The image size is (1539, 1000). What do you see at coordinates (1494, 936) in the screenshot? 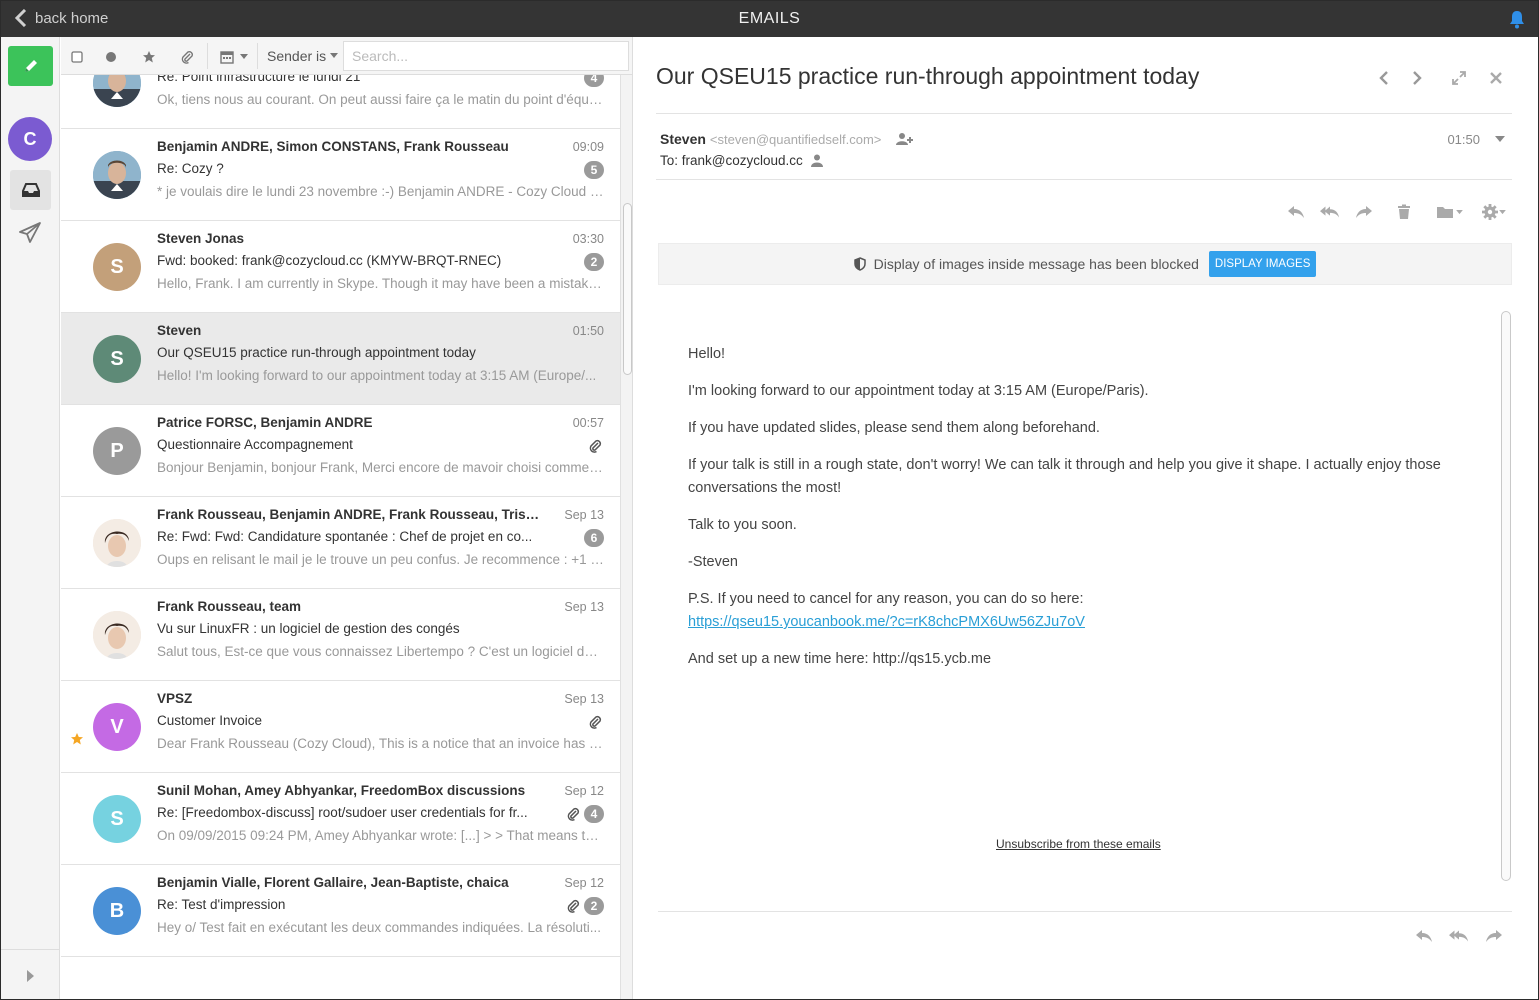
I see `footer-forward-button` at bounding box center [1494, 936].